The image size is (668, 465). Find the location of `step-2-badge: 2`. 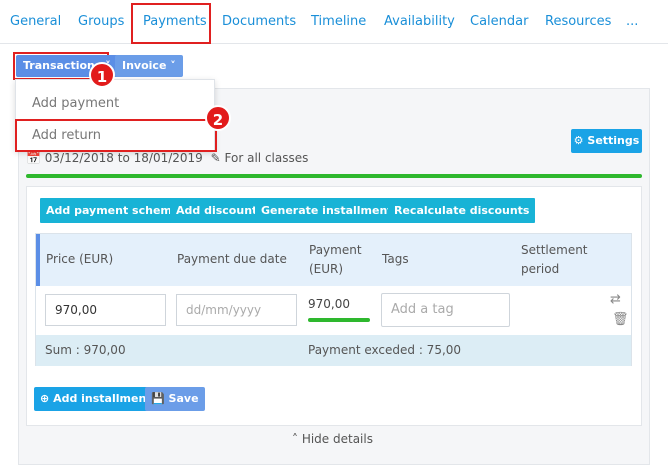

step-2-badge: 2 is located at coordinates (218, 118).